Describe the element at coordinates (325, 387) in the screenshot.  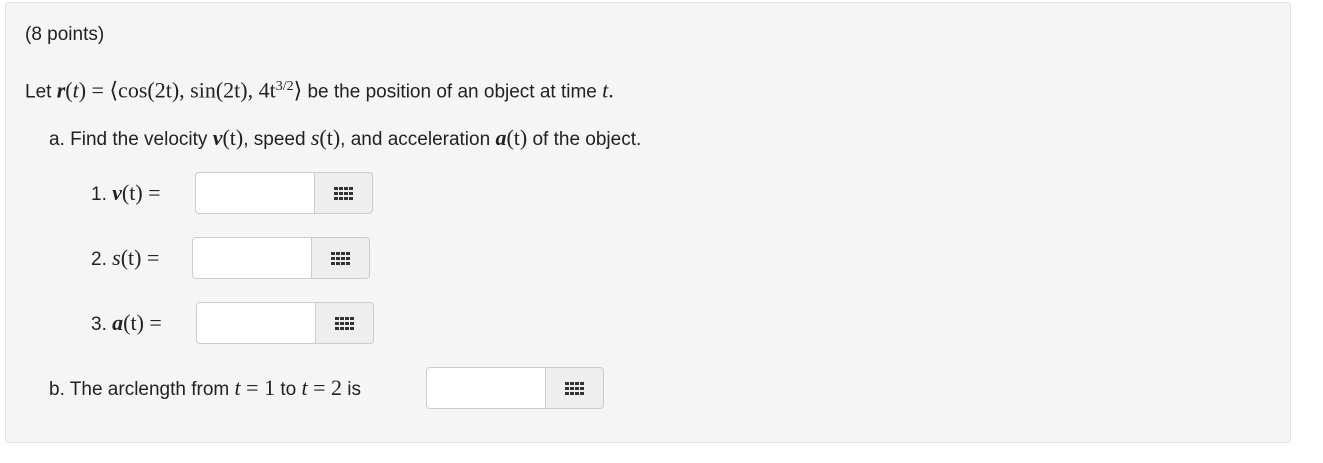
I see `upper-bound: = 2` at that location.